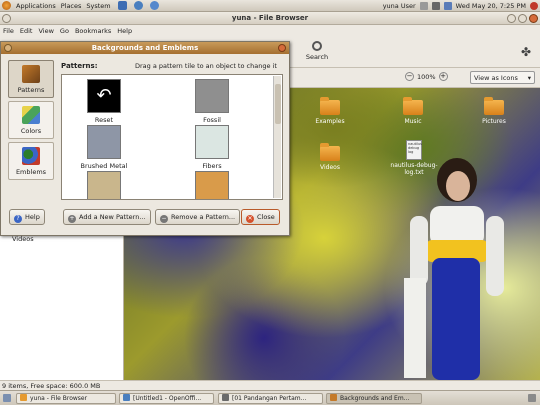 The height and width of the screenshot is (405, 540). What do you see at coordinates (66, 398) in the screenshot?
I see `taskbar-item-file-browser: yuna - File Browser` at bounding box center [66, 398].